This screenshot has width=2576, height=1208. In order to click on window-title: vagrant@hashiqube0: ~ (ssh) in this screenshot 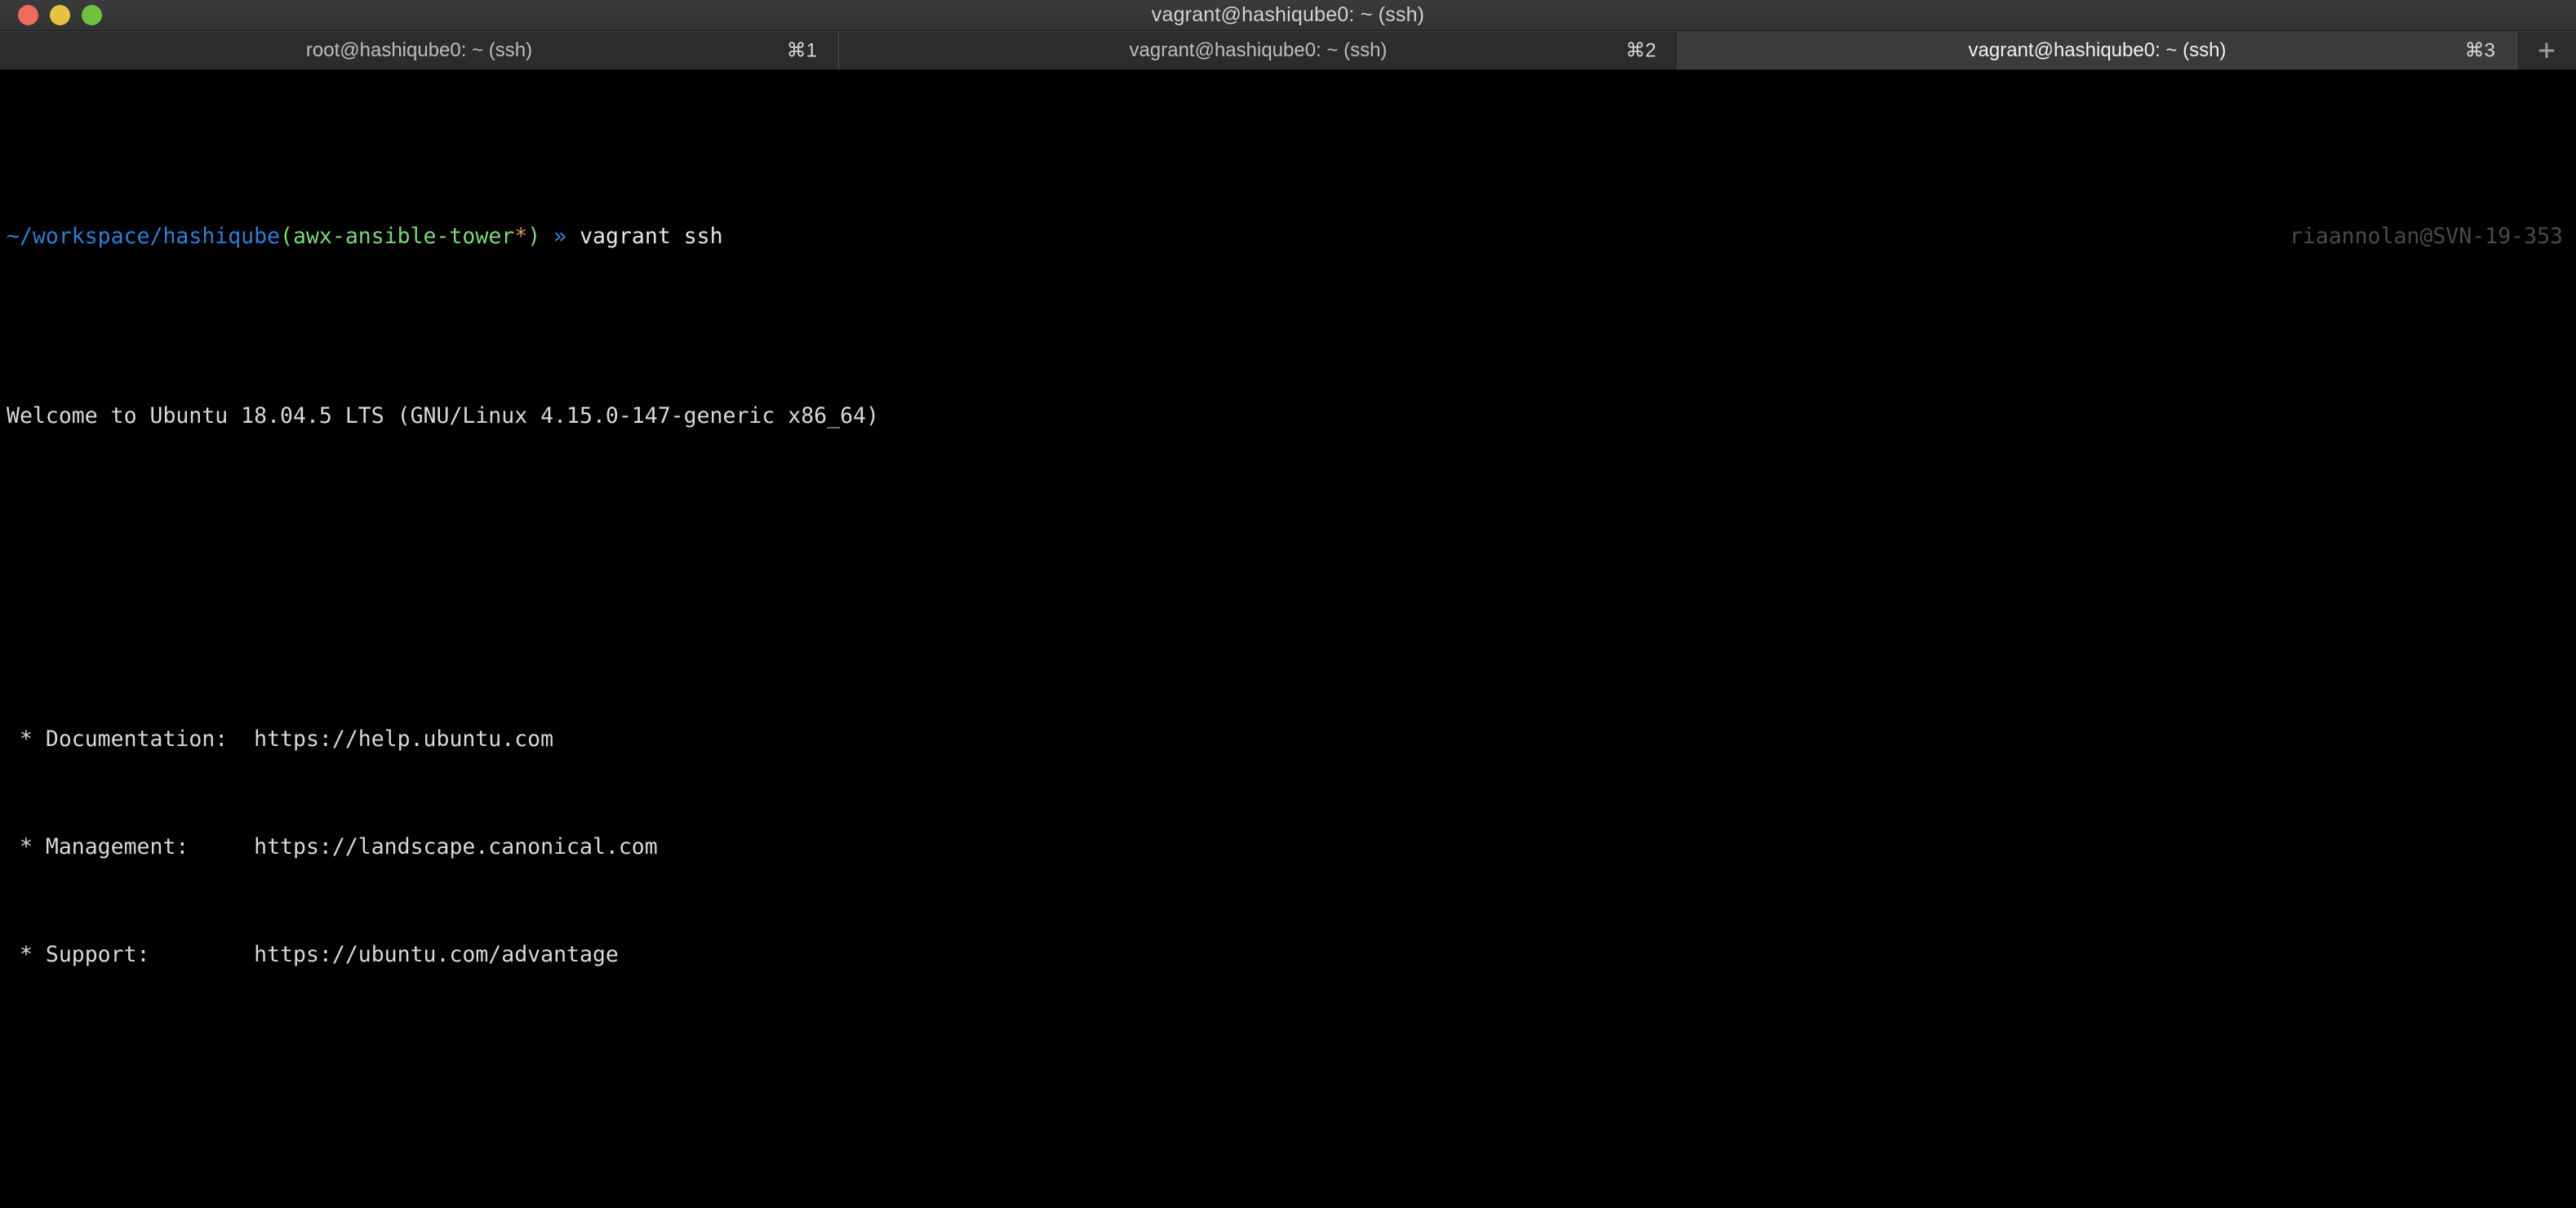, I will do `click(1288, 14)`.